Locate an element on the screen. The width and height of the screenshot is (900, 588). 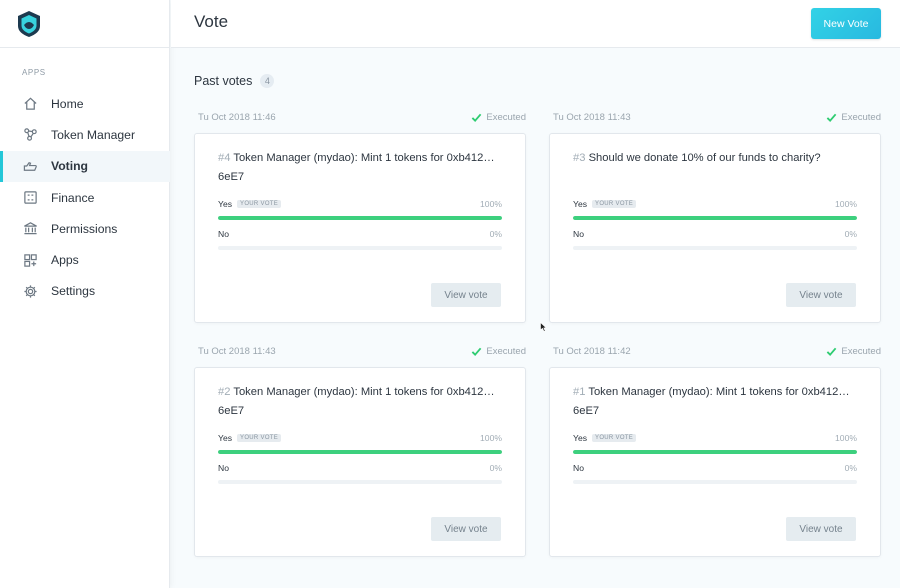
vote-number: #2 is located at coordinates (224, 392).